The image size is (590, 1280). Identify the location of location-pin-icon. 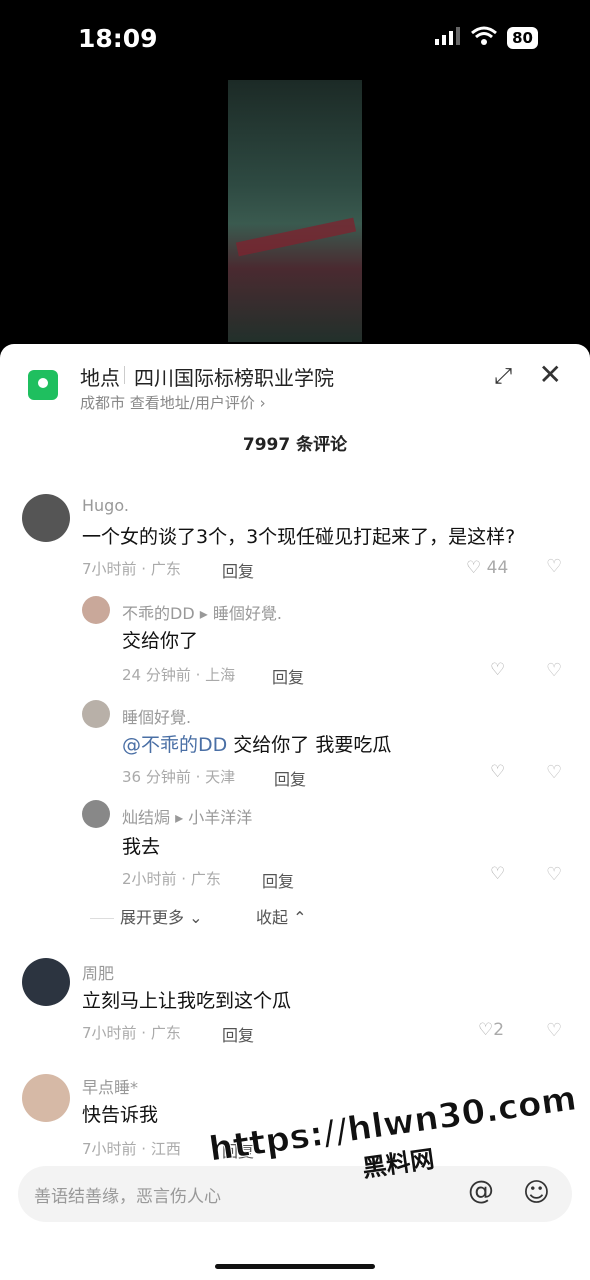
(43, 385).